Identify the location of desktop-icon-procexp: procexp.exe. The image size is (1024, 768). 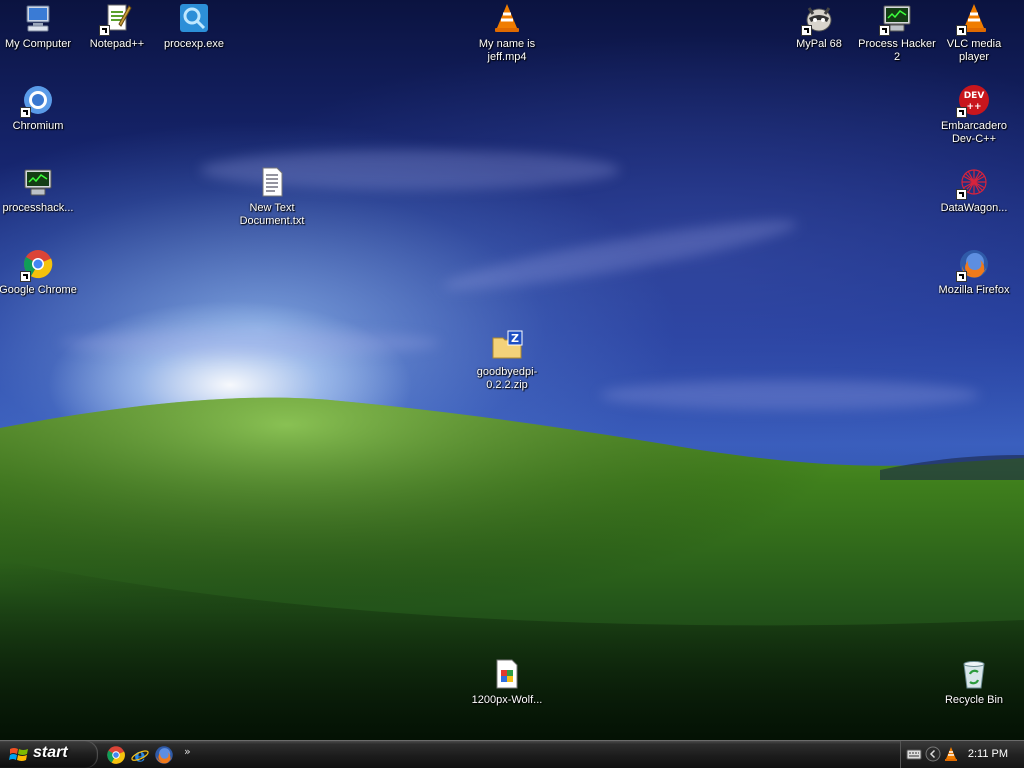
(194, 26).